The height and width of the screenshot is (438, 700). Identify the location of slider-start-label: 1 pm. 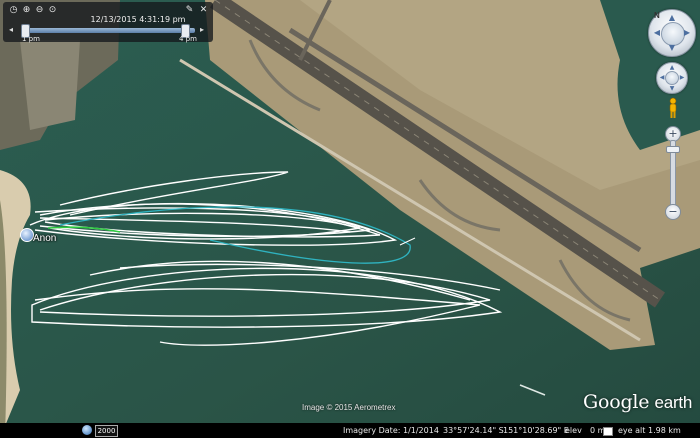
(31, 39).